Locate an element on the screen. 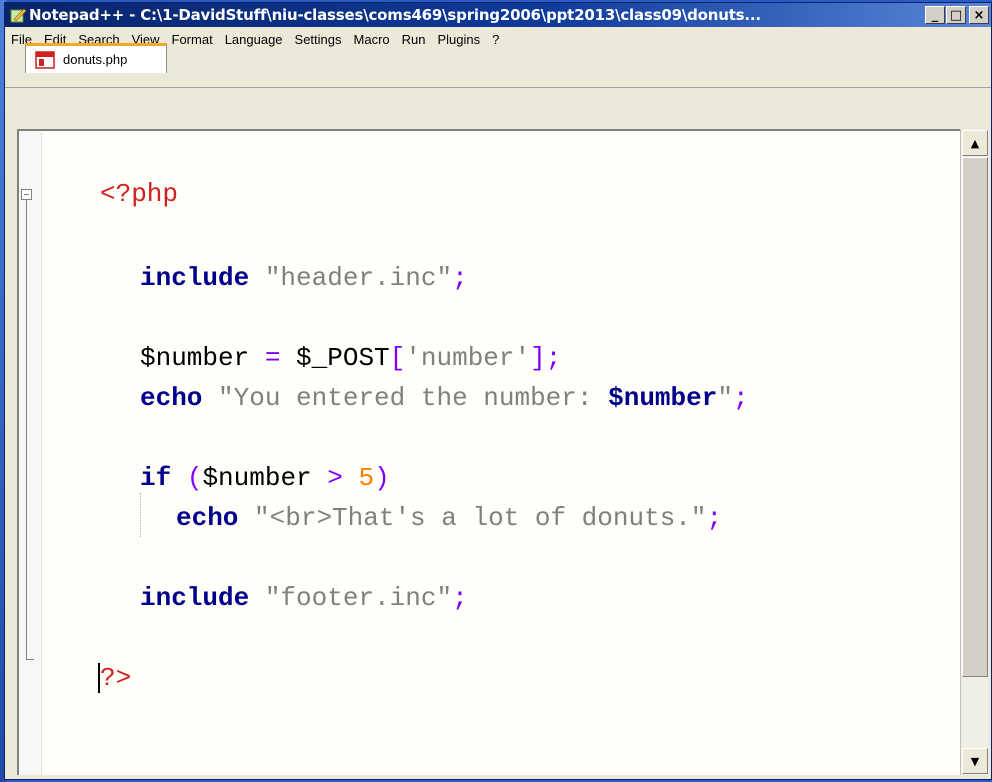  code-line-8: ?> is located at coordinates (115, 678).